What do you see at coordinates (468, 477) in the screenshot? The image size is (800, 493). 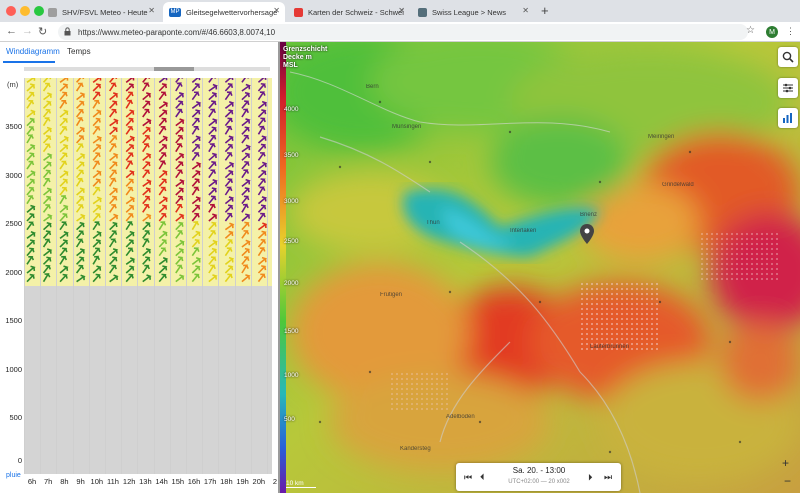 I see `first-step-button: ⏮` at bounding box center [468, 477].